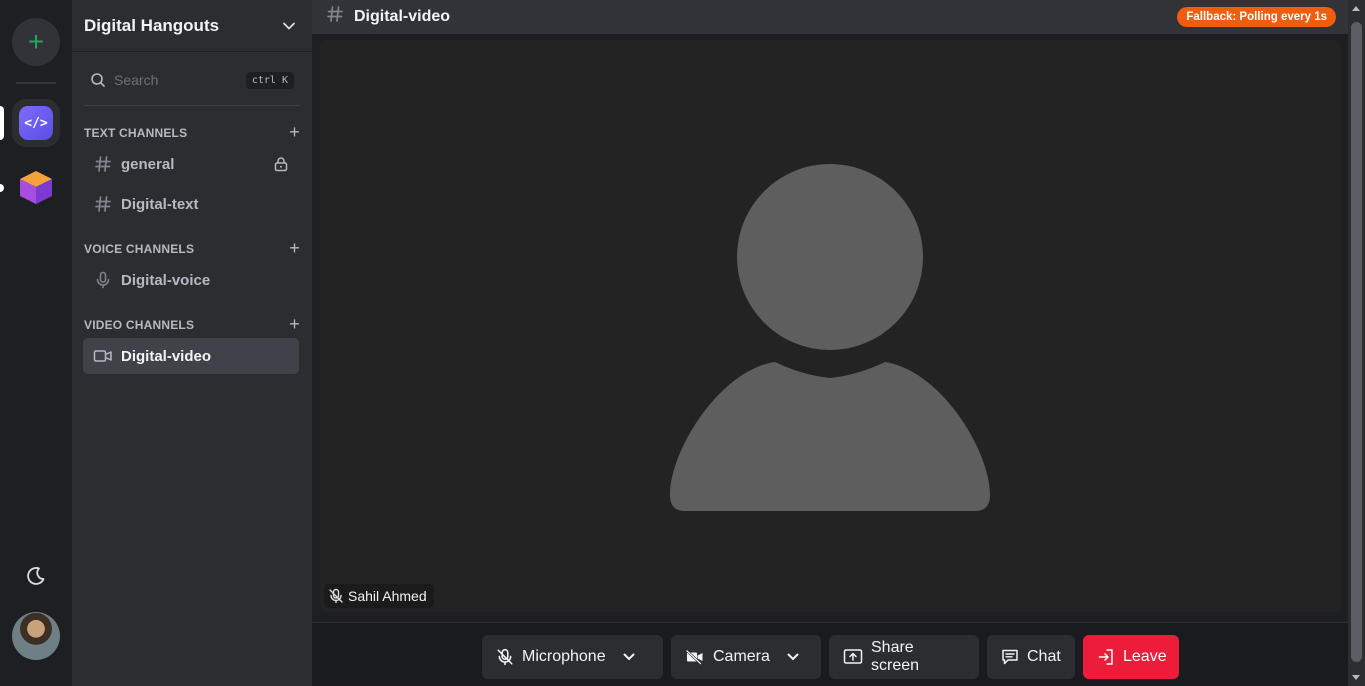 Image resolution: width=1365 pixels, height=686 pixels. I want to click on channel-label: general, so click(148, 164).